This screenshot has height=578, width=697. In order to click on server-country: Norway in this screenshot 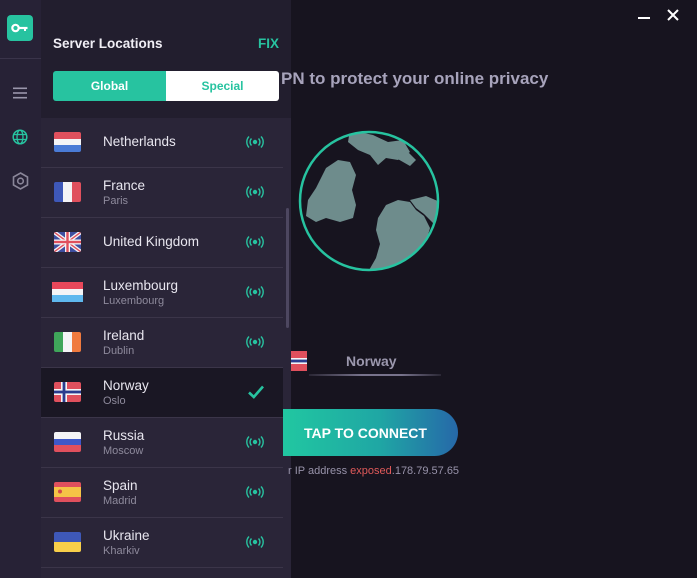, I will do `click(126, 385)`.